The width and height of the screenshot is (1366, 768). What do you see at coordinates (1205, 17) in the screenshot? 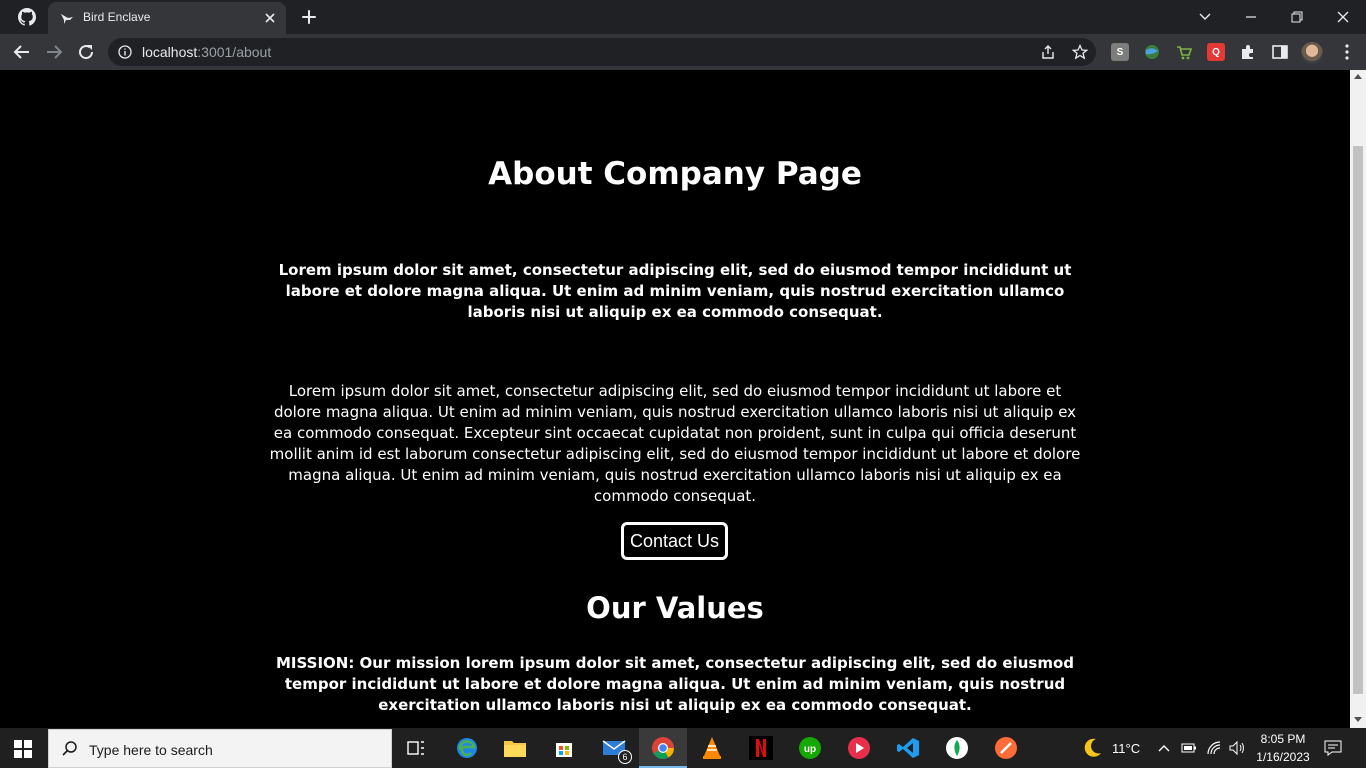
I see `tab-search-icon` at bounding box center [1205, 17].